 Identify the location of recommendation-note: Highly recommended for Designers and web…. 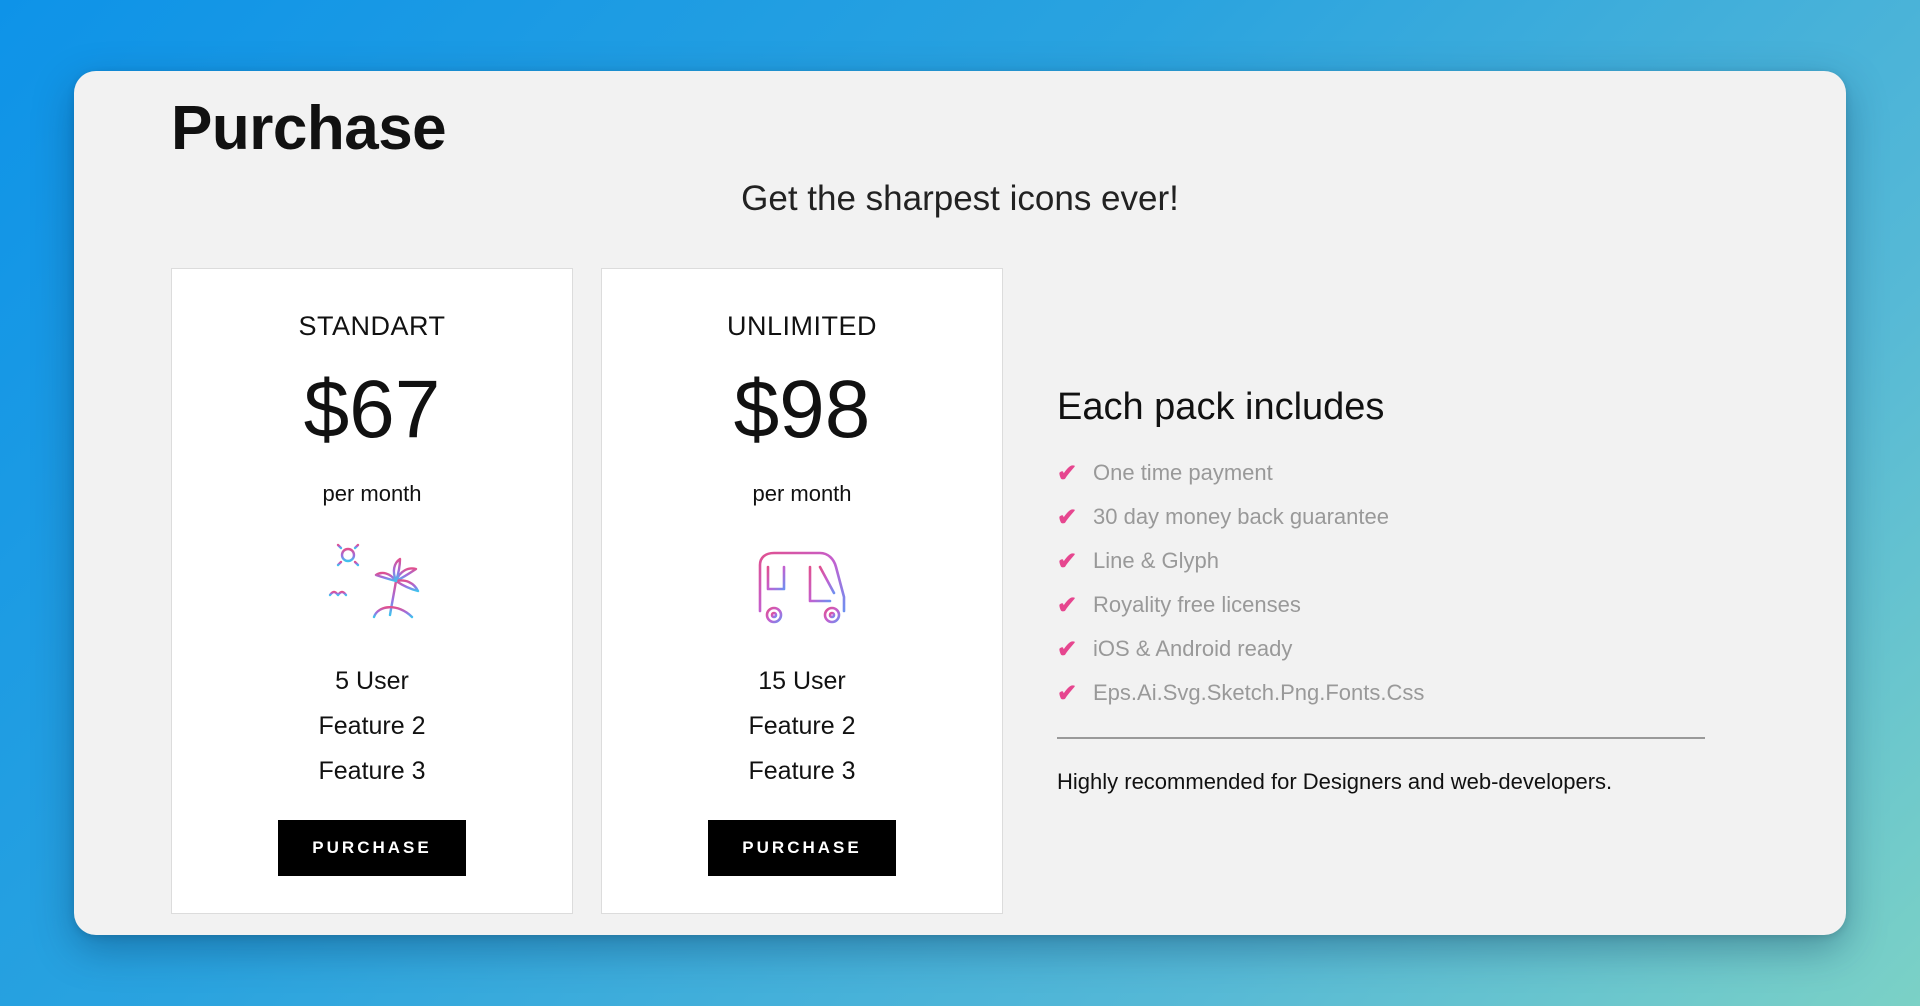
(1335, 781).